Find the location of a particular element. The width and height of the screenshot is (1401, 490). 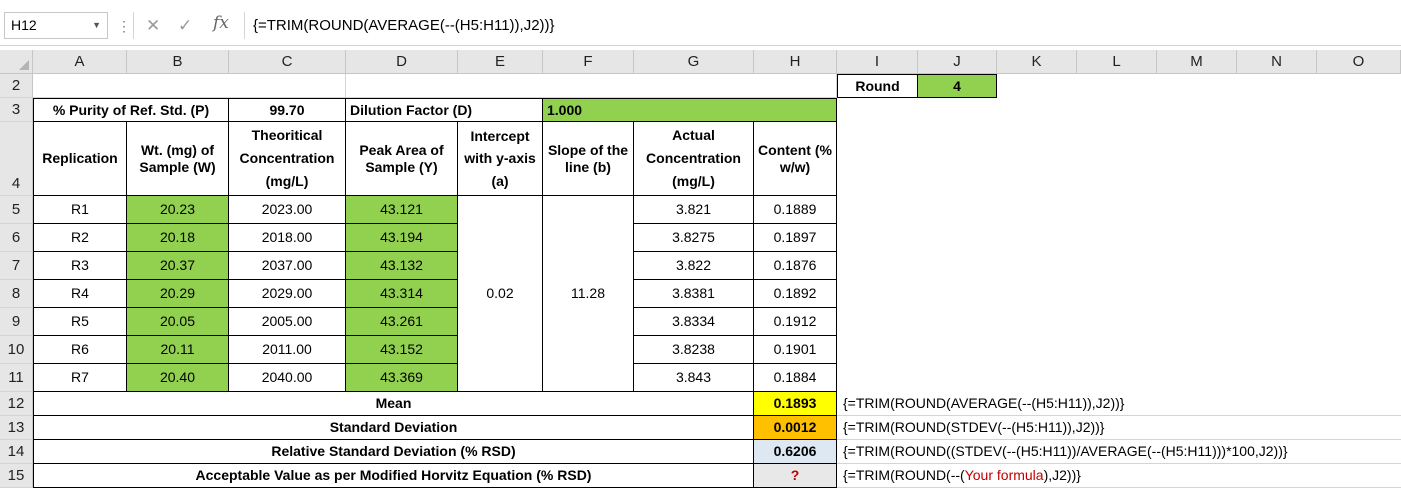

table-cell-actual: 3.8238 is located at coordinates (694, 350).